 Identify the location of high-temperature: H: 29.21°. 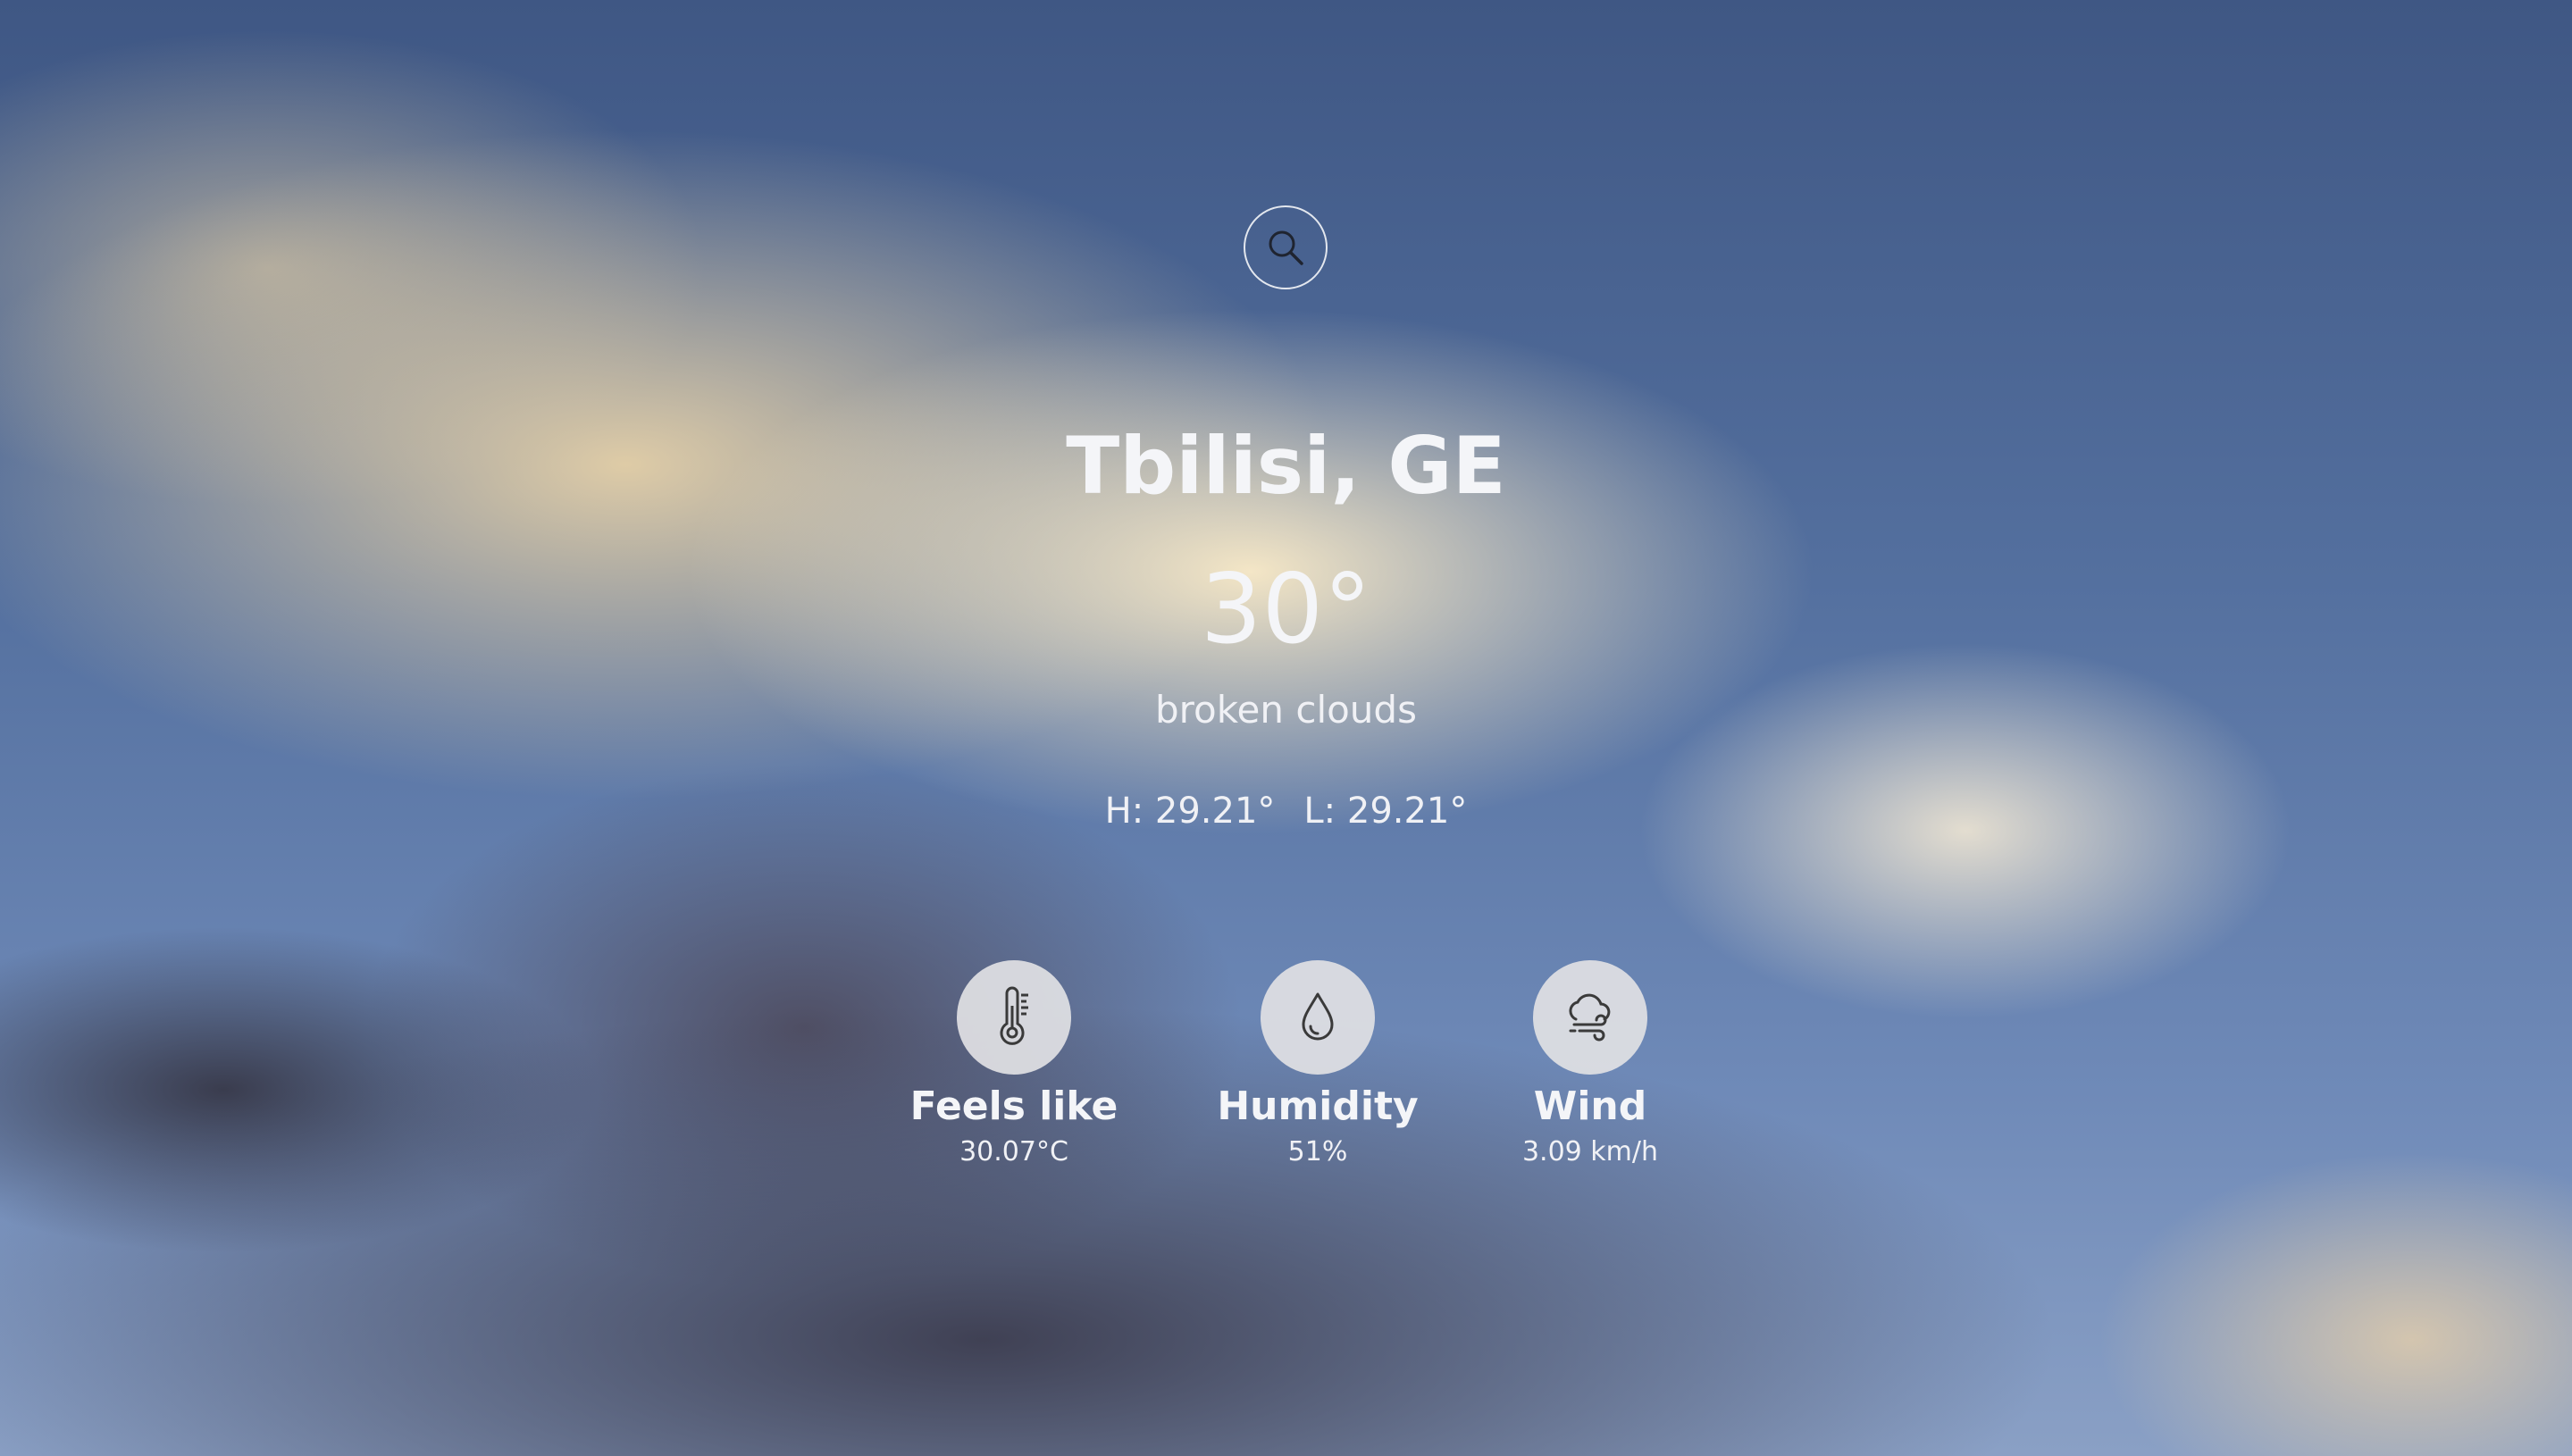
(1190, 811).